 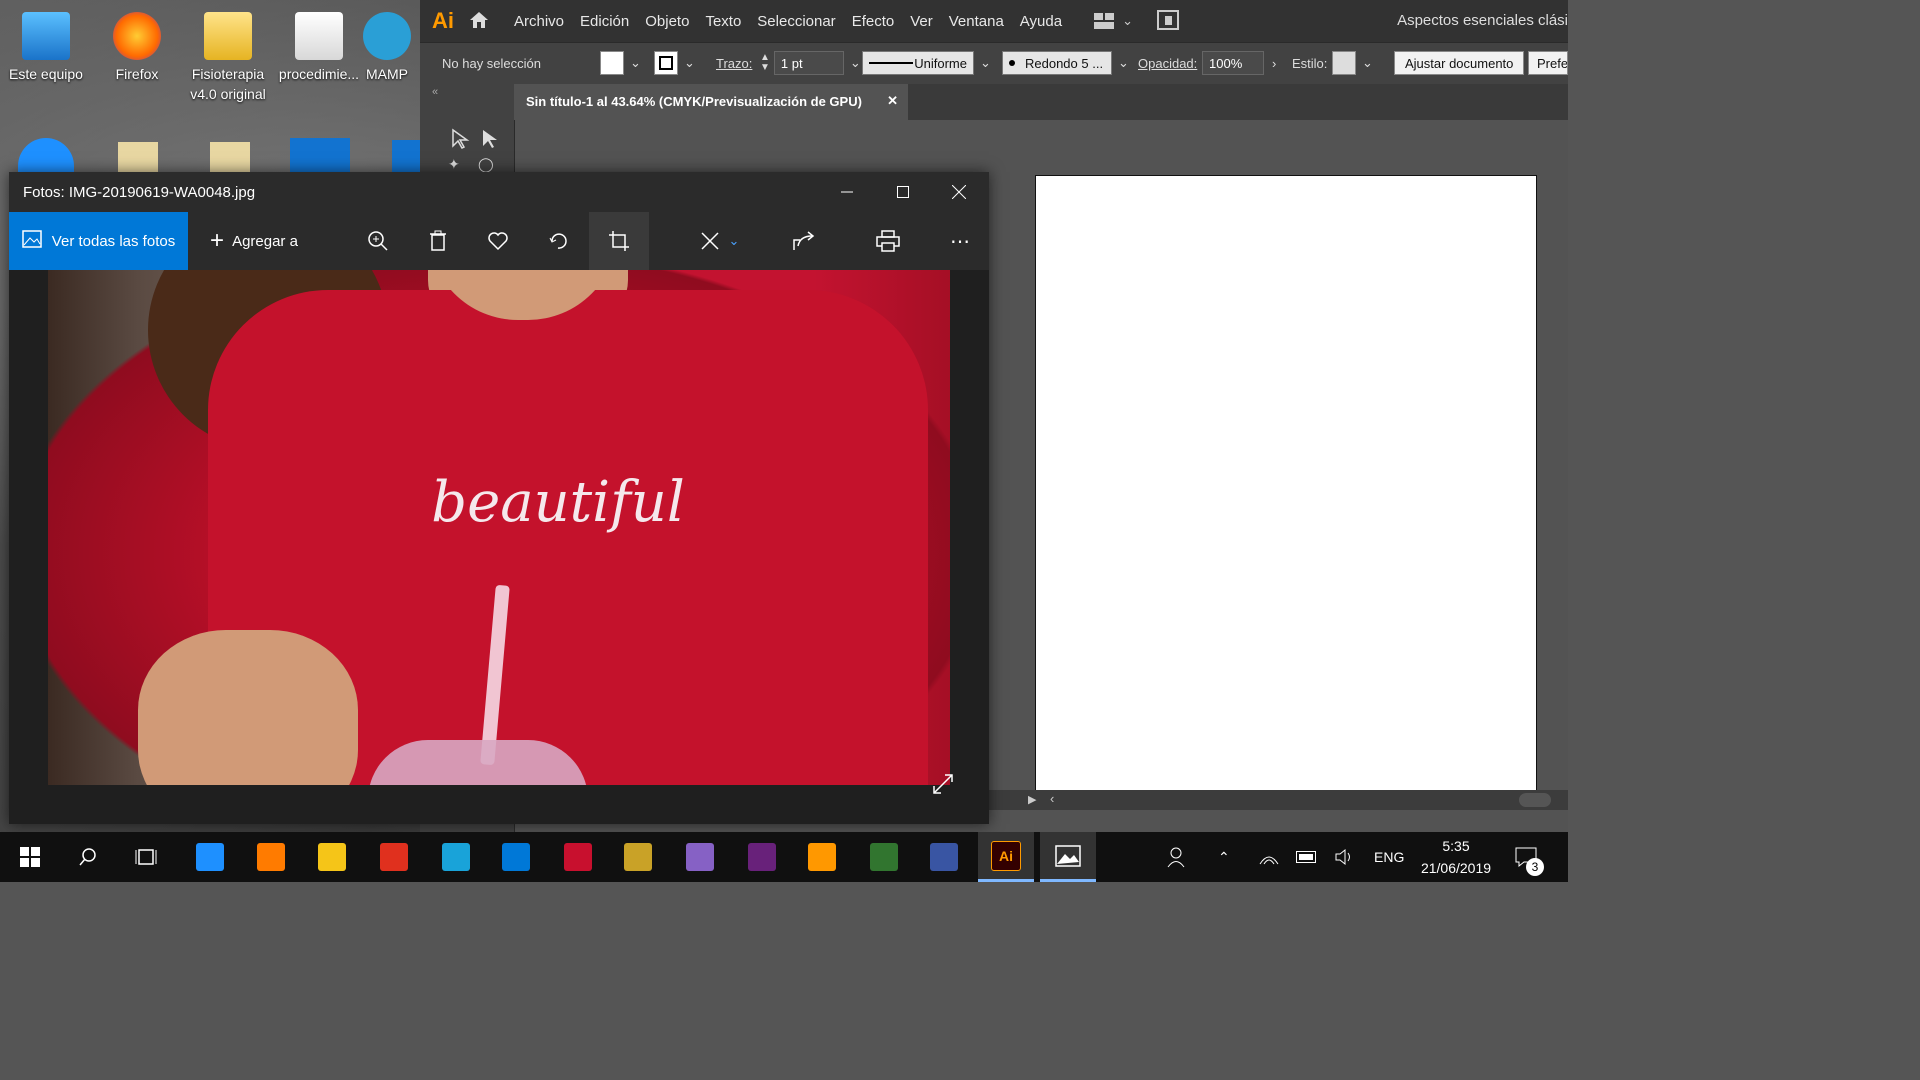 What do you see at coordinates (1224, 857) in the screenshot?
I see `show-hidden-icons-icon: ⌃` at bounding box center [1224, 857].